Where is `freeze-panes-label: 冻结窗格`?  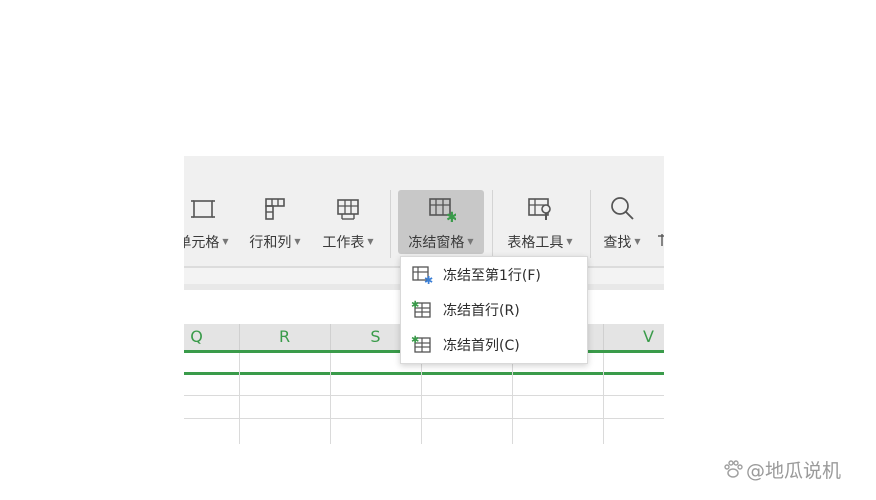 freeze-panes-label: 冻结窗格 is located at coordinates (436, 243).